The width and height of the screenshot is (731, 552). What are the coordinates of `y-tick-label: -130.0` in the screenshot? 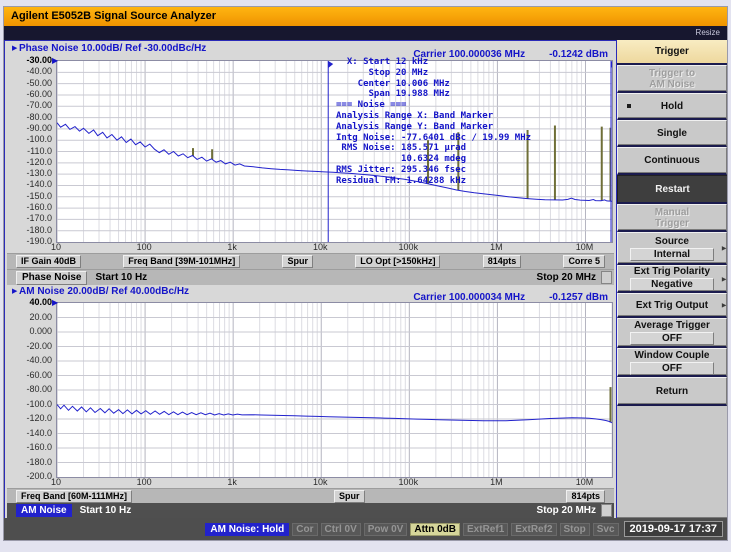 It's located at (39, 173).